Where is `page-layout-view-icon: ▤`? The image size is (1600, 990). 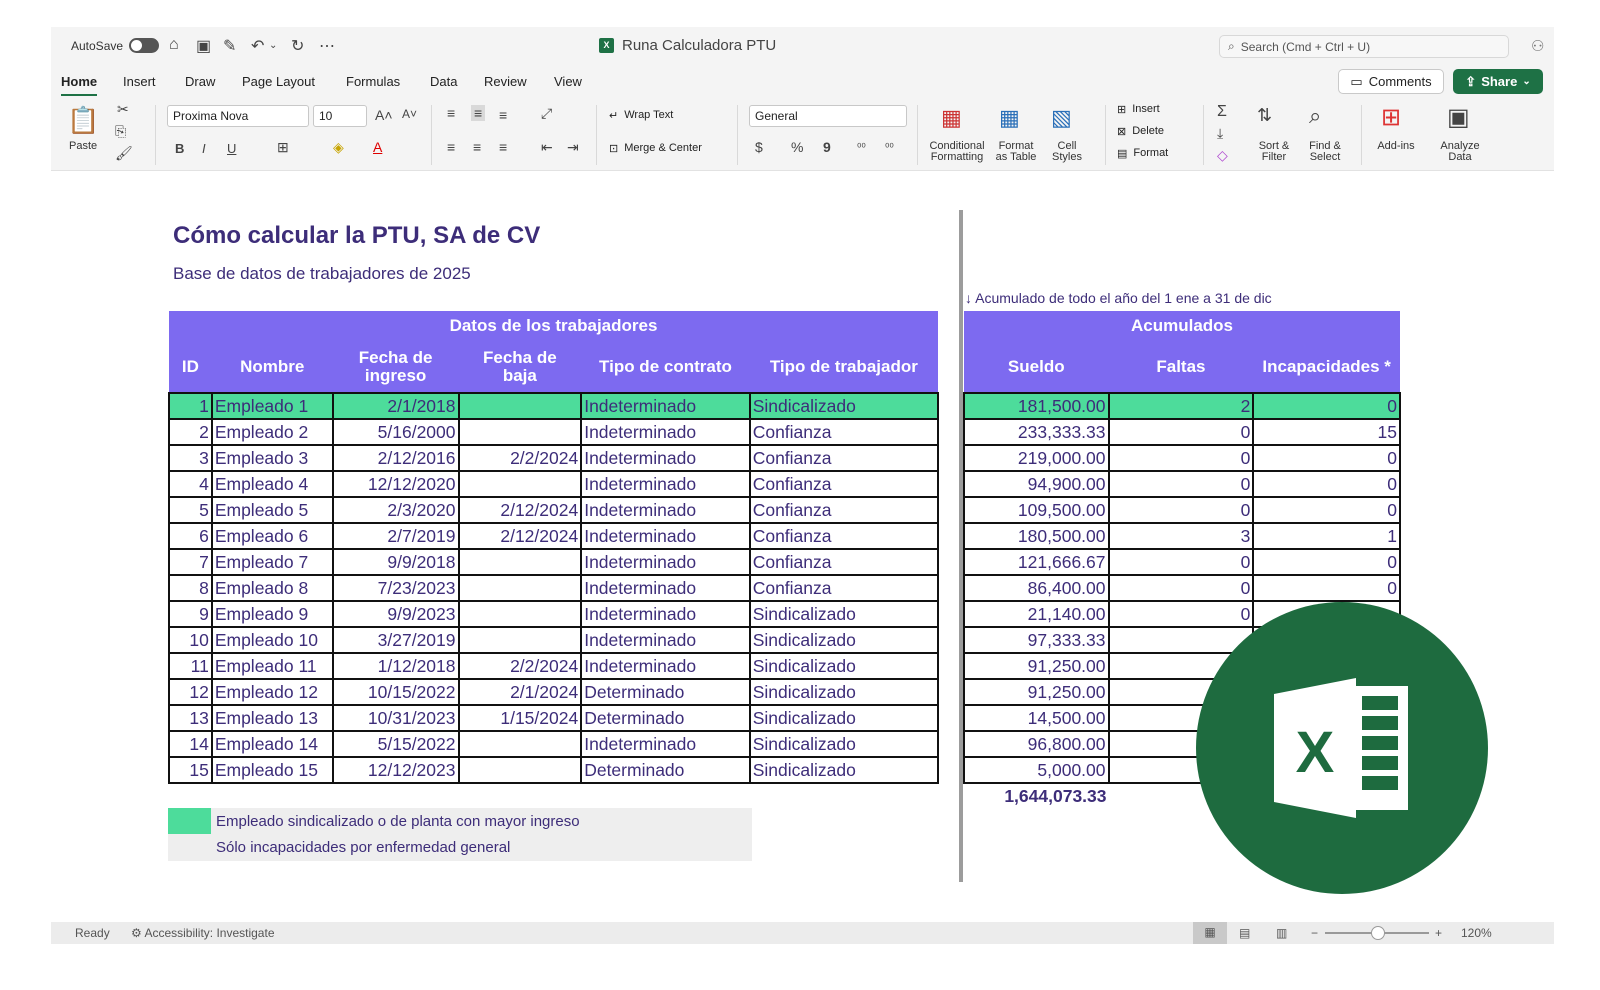 page-layout-view-icon: ▤ is located at coordinates (1244, 933).